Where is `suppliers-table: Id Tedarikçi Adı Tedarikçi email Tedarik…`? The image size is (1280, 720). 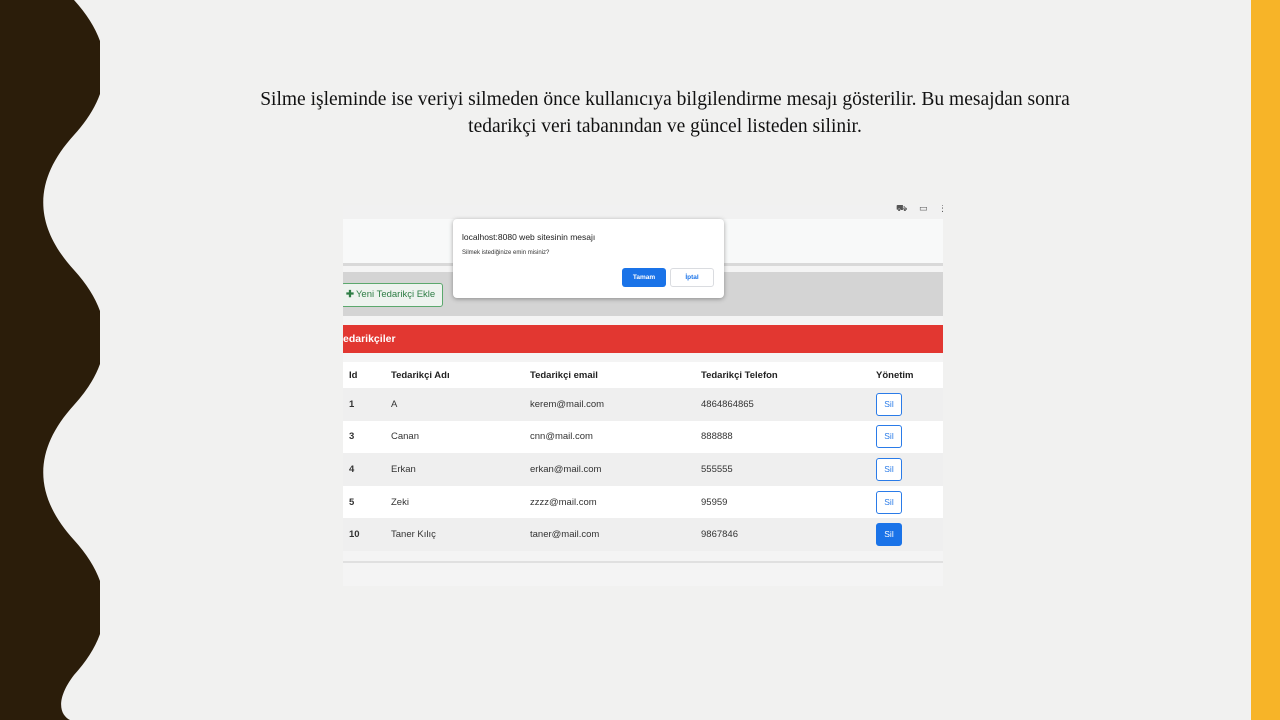
suppliers-table: Id Tedarikçi Adı Tedarikçi email Tedarik… is located at coordinates (643, 456).